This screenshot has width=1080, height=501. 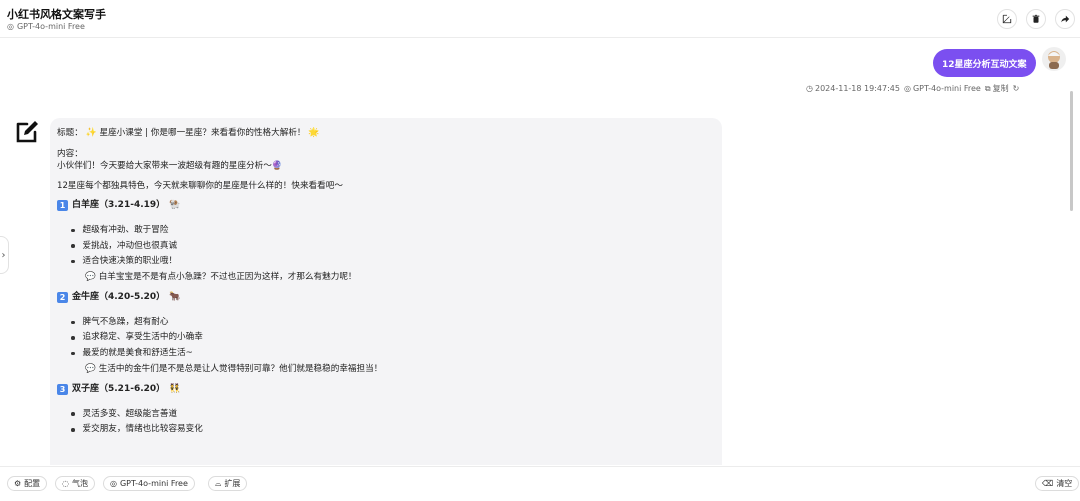 What do you see at coordinates (170, 166) in the screenshot?
I see `intro-line-1: 小伙伴们！今天要给大家带来一波超级有趣的星座分析～🔮` at bounding box center [170, 166].